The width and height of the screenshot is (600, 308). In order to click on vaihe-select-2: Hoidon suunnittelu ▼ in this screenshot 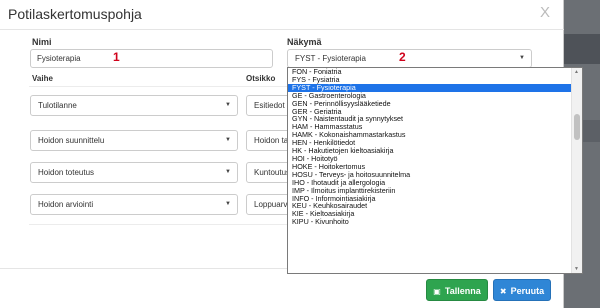, I will do `click(134, 140)`.